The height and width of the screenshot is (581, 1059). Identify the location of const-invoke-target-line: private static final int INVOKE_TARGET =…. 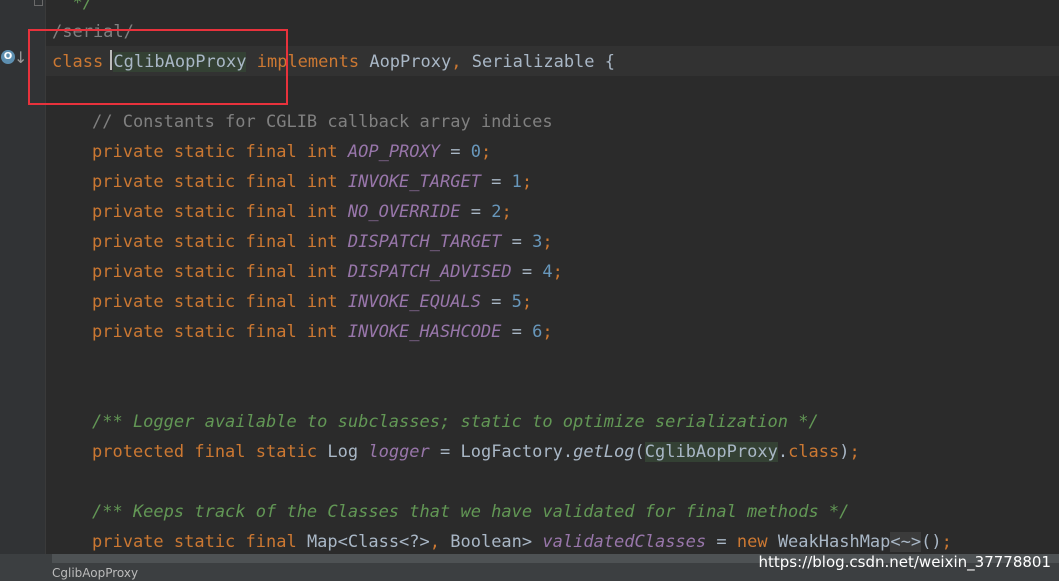
(312, 182).